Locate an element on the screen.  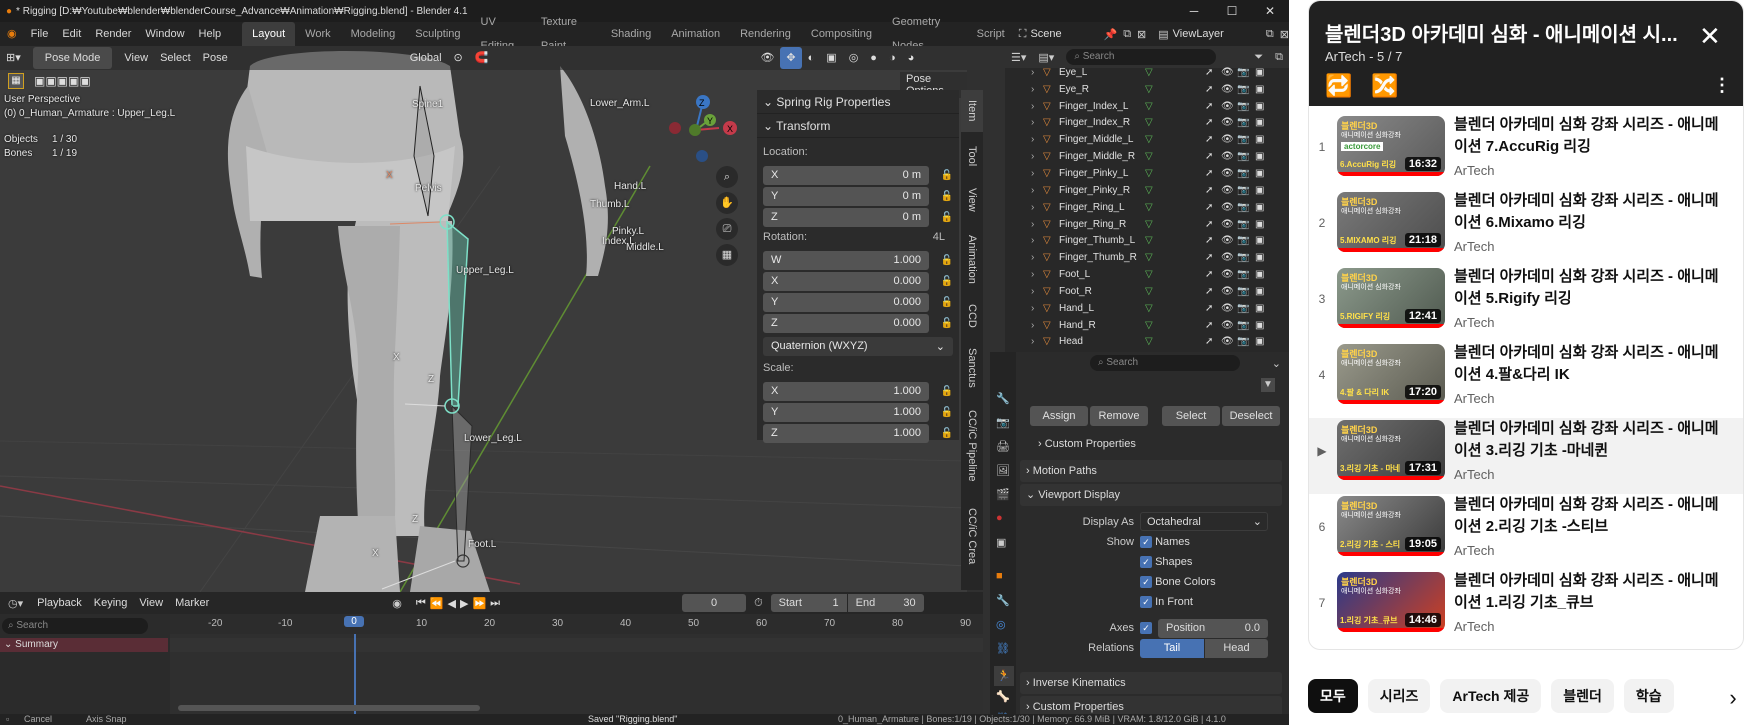
video-thumbnail: 블렌더3D 애니메이션 심화강좌 1.리깅 기초_큐브 14:46 is located at coordinates (1391, 602).